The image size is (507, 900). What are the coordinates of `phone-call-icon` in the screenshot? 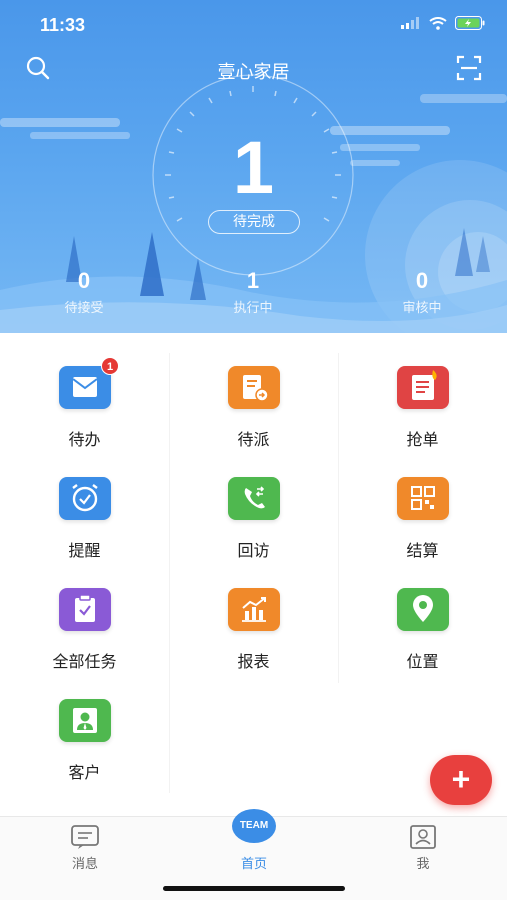 It's located at (254, 498).